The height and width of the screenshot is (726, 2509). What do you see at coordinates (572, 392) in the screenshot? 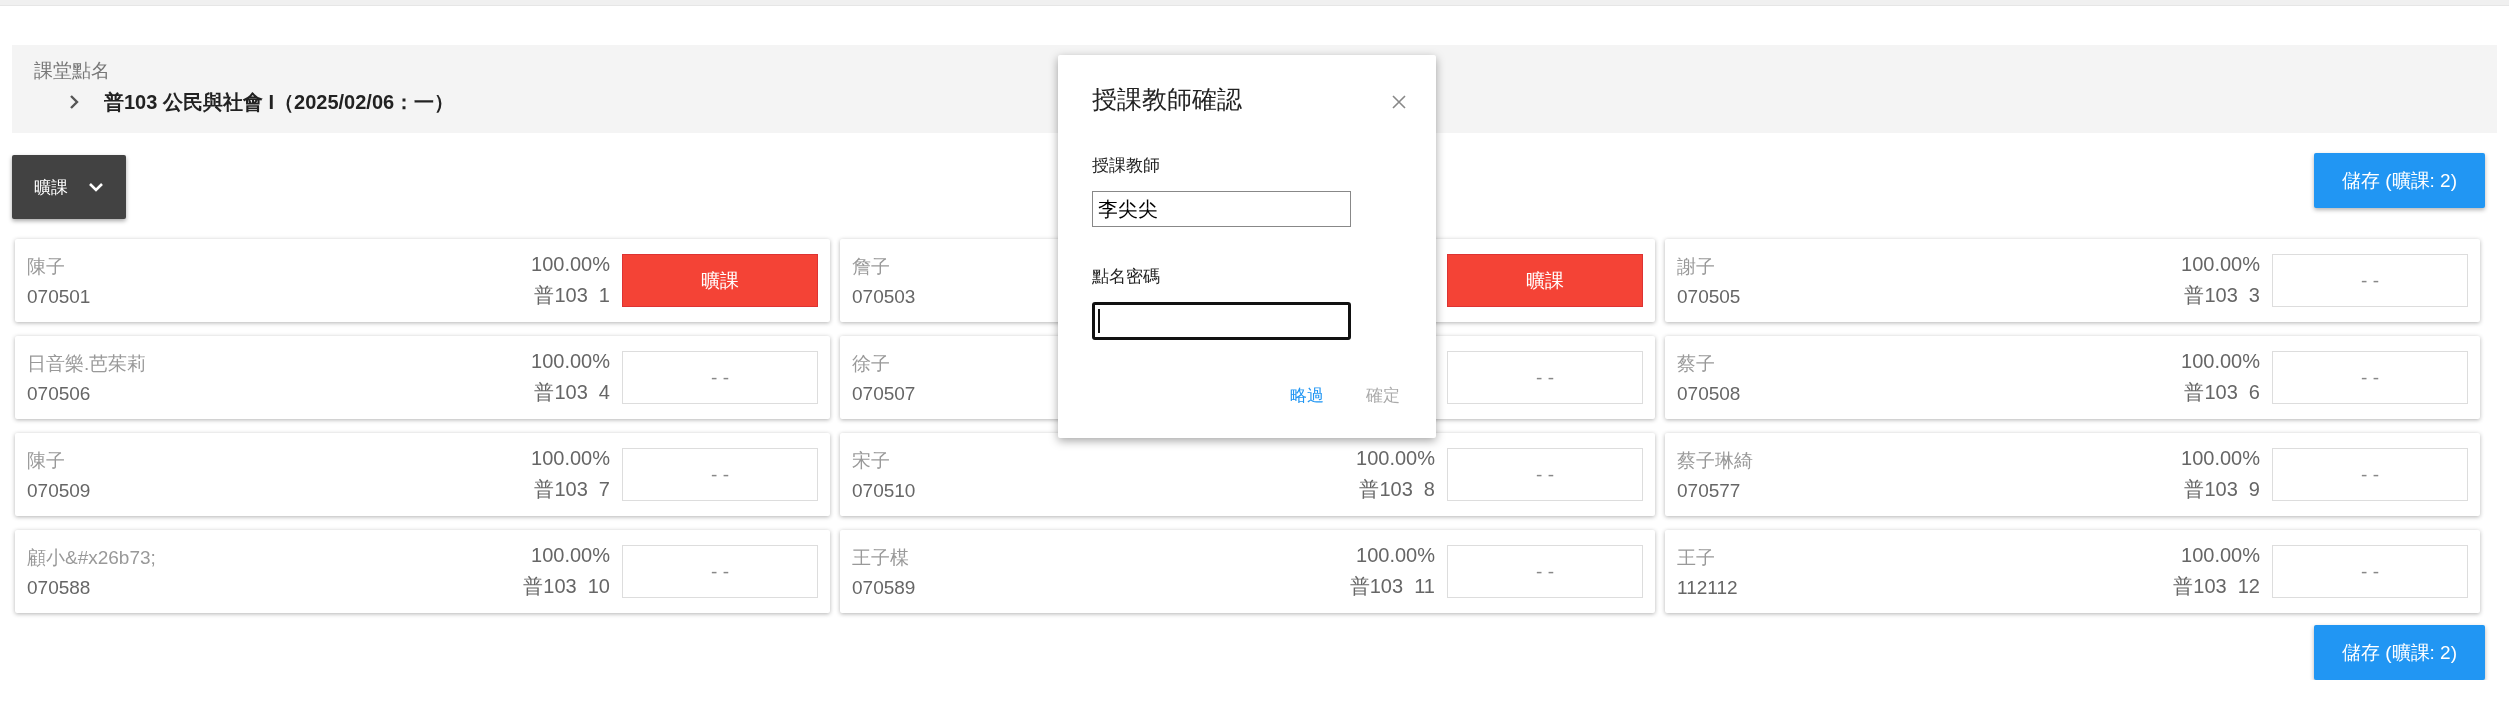
I see `seat-number: 普103 4` at bounding box center [572, 392].